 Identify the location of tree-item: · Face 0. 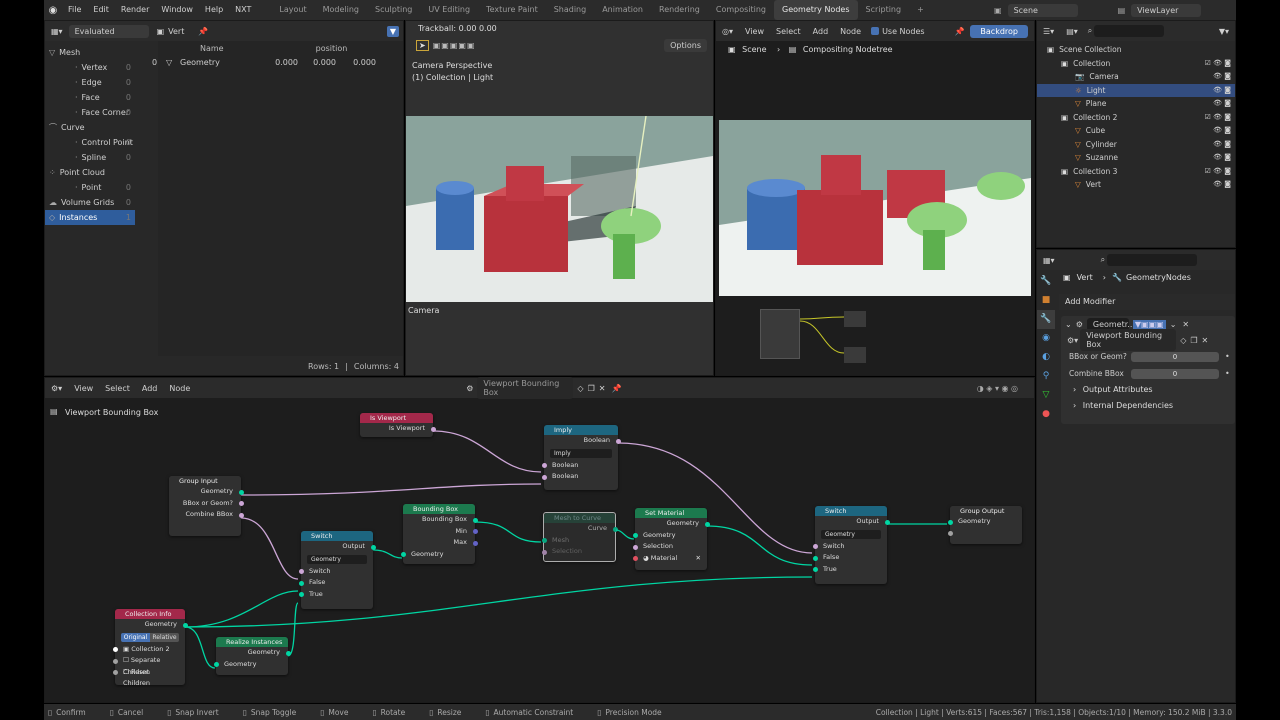
(90, 97).